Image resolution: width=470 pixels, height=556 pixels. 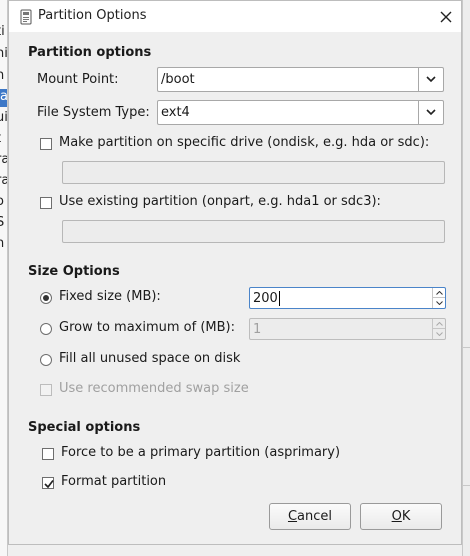 I want to click on fs-type-dropdown-button, so click(x=430, y=112).